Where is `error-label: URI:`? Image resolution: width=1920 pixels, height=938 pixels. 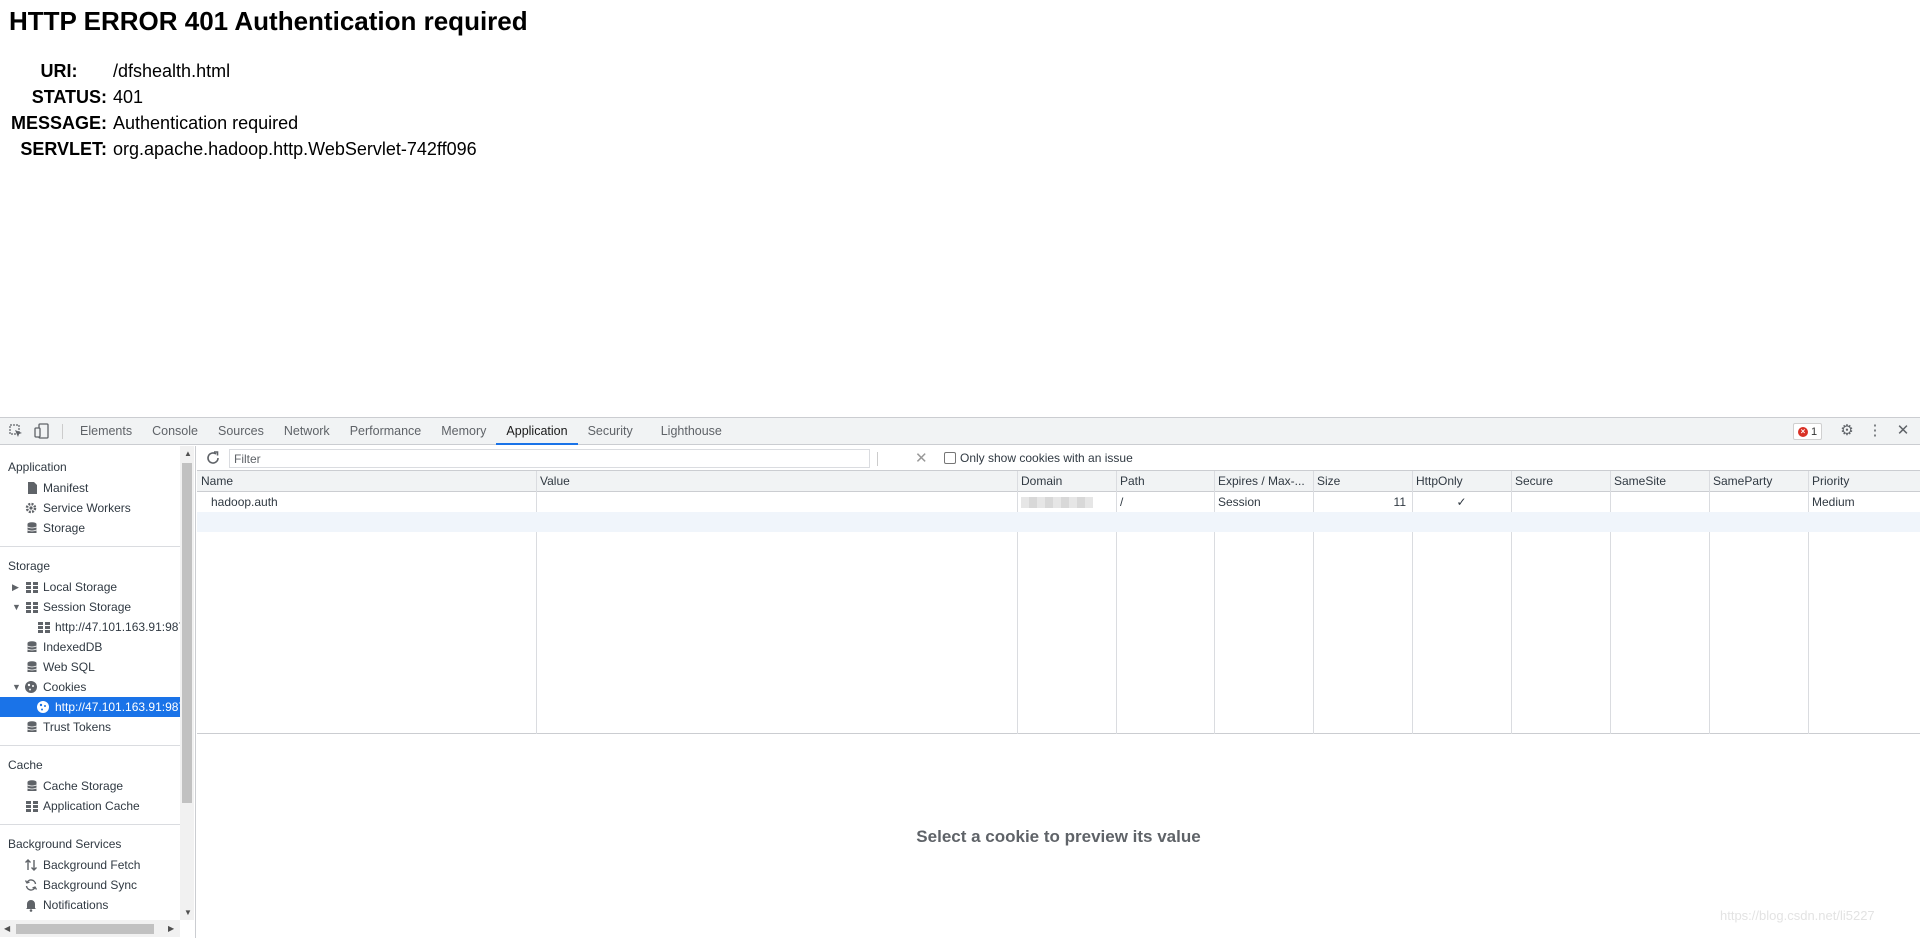 error-label: URI: is located at coordinates (59, 71).